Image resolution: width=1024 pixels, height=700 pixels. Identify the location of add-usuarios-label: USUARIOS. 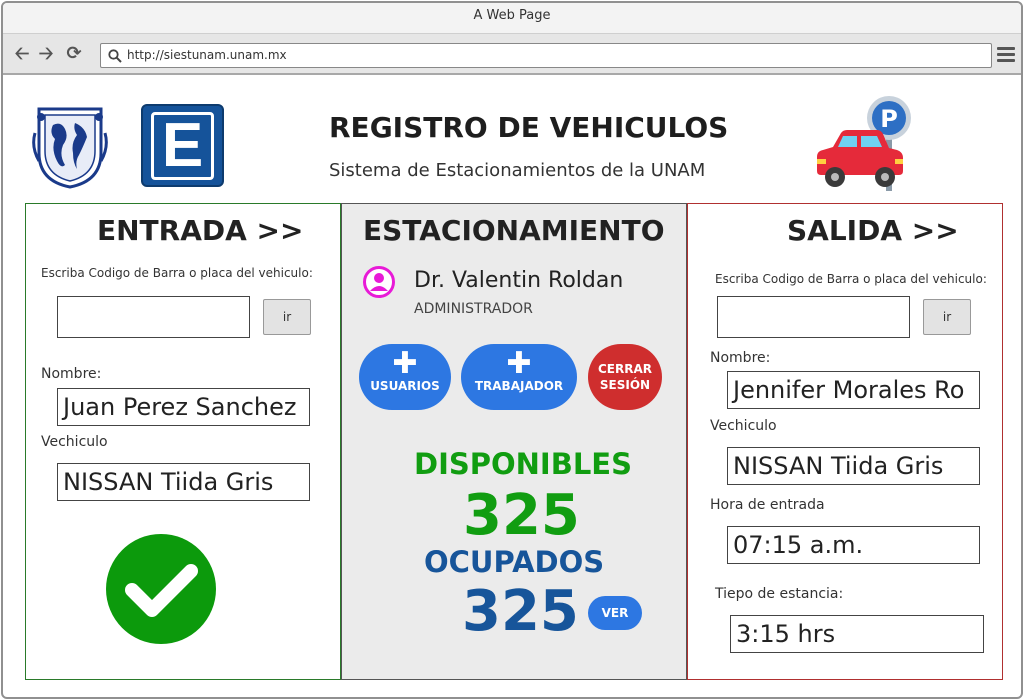
(405, 386).